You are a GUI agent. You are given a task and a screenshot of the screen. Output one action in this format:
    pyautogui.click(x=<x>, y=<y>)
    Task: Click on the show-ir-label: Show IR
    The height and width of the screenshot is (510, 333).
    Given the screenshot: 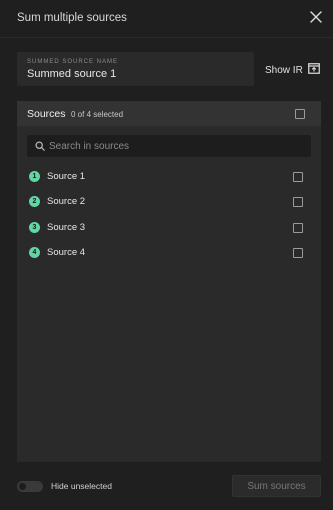 What is the action you would take?
    pyautogui.click(x=284, y=70)
    